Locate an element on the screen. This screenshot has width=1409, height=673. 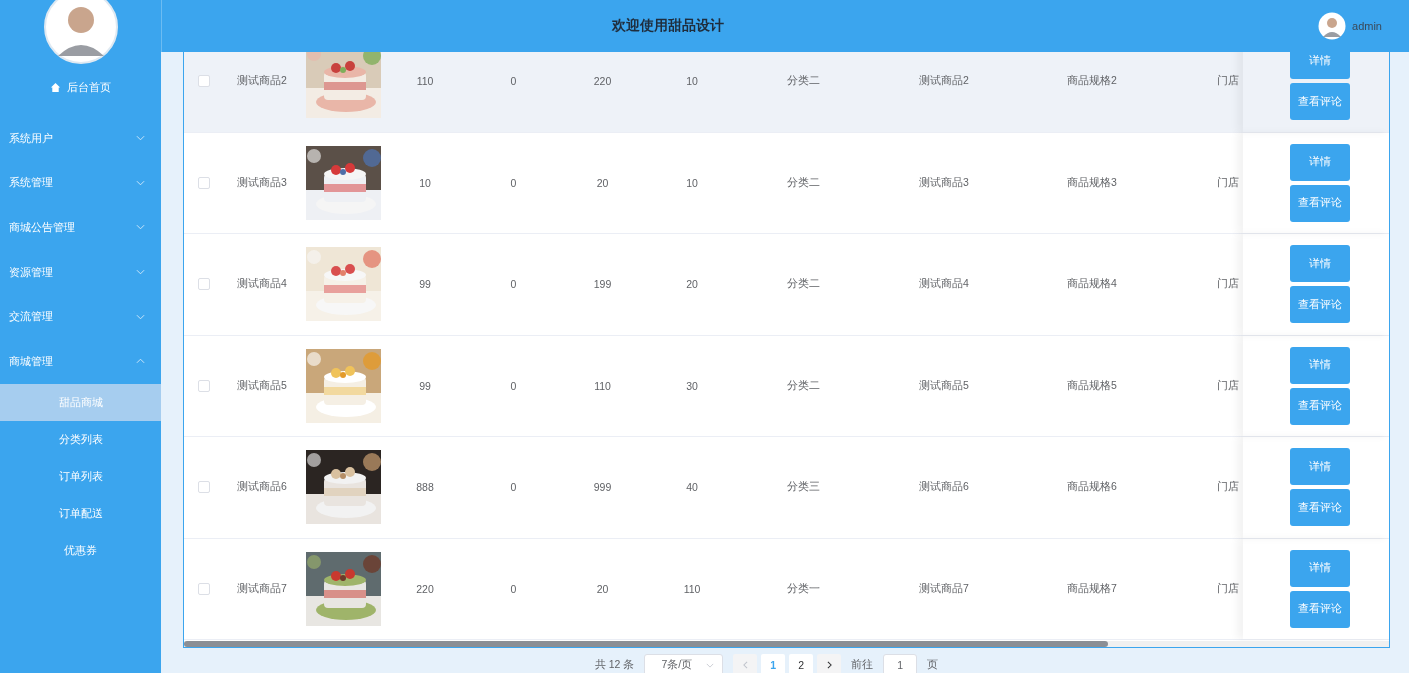
table-cell-text: 商品规格5 is located at coordinates (1092, 385).